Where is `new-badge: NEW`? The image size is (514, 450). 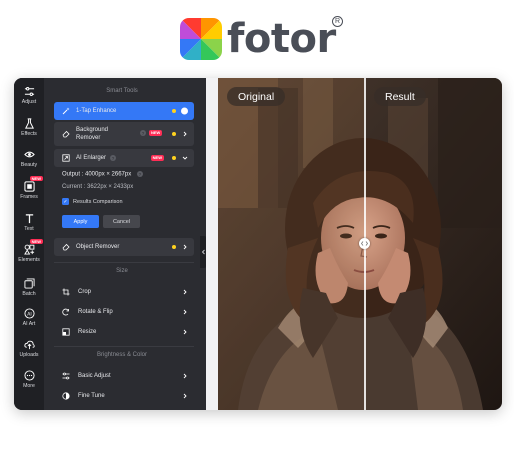
new-badge: NEW is located at coordinates (36, 241).